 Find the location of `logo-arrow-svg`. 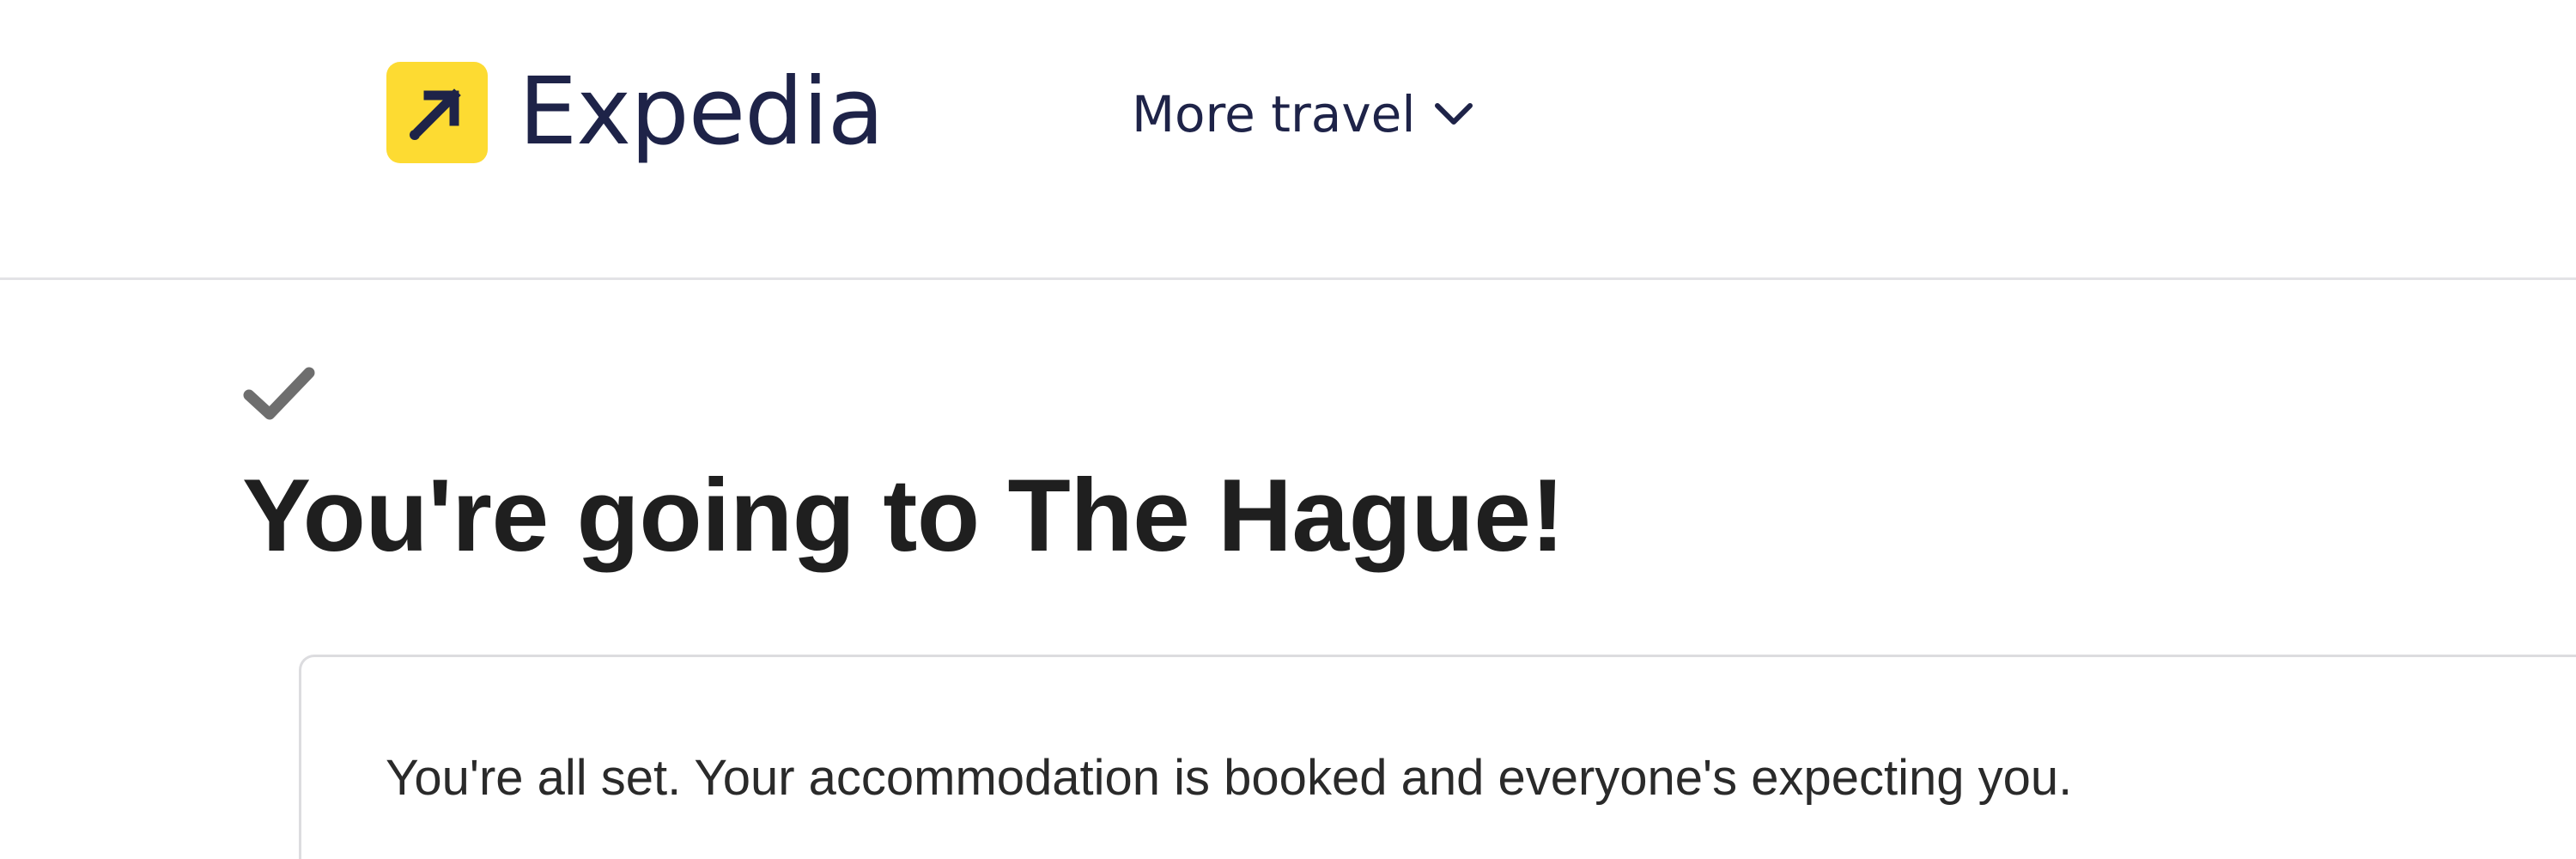

logo-arrow-svg is located at coordinates (435, 114).